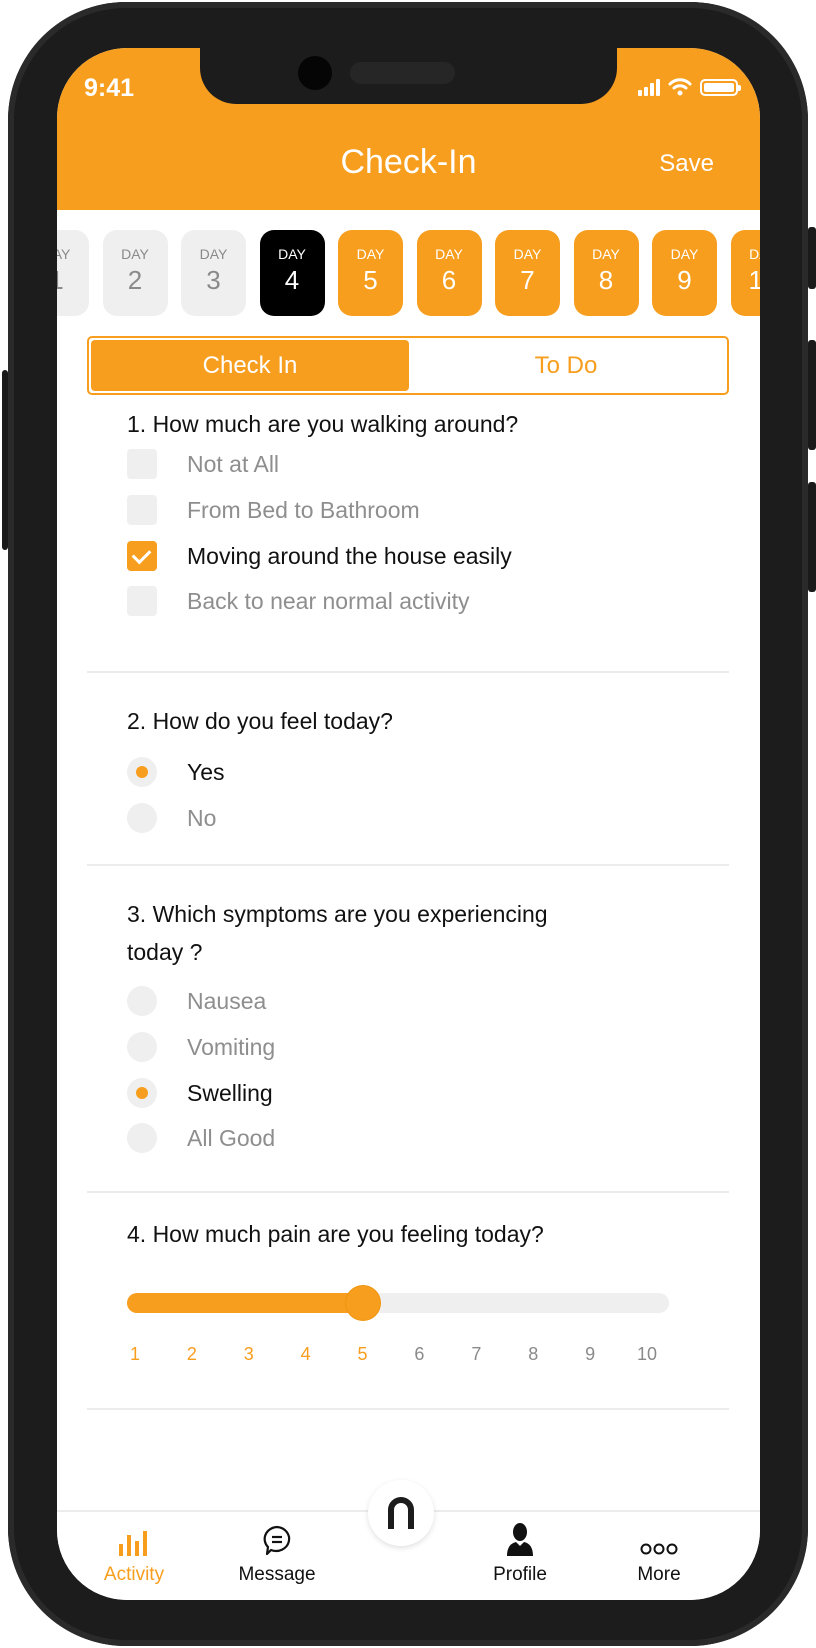 This screenshot has height=1648, width=816. I want to click on segmented-control: Check In To Do, so click(408, 365).